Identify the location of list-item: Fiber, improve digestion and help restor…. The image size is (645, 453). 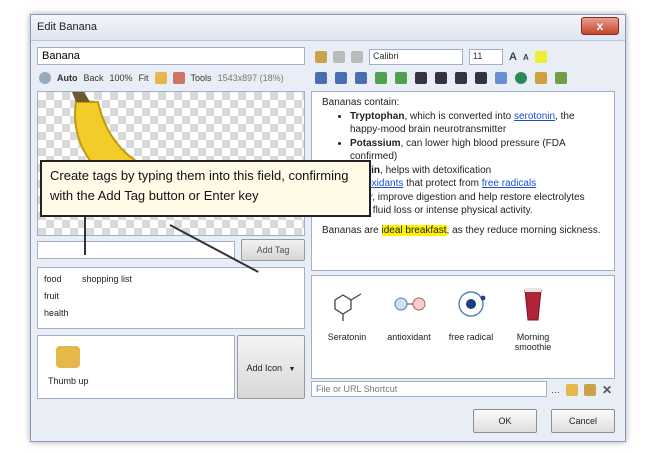
(477, 204).